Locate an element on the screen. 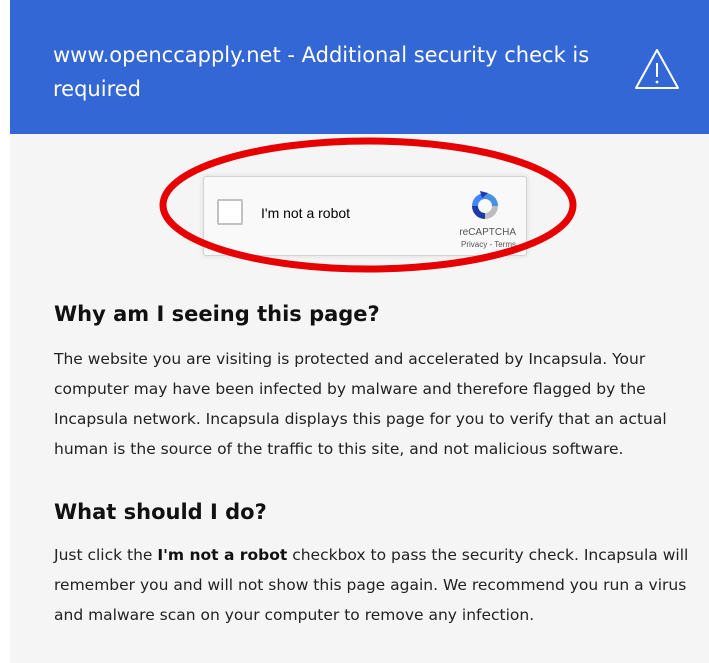 This screenshot has height=663, width=709. what-body-bold: I'm not a robot is located at coordinates (222, 555).